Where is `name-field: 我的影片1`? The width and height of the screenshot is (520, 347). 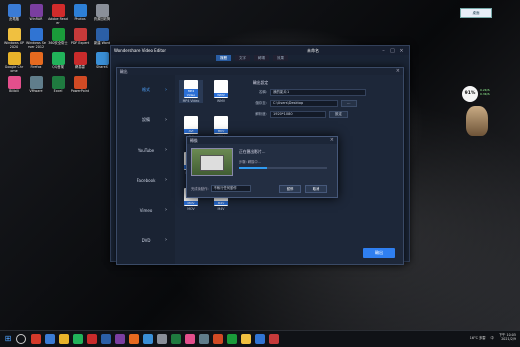 name-field: 我的影片1 is located at coordinates (318, 92).